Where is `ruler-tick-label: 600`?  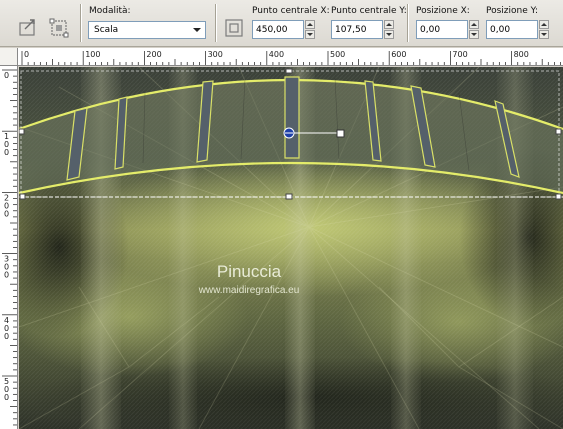
ruler-tick-label: 600 is located at coordinates (398, 54).